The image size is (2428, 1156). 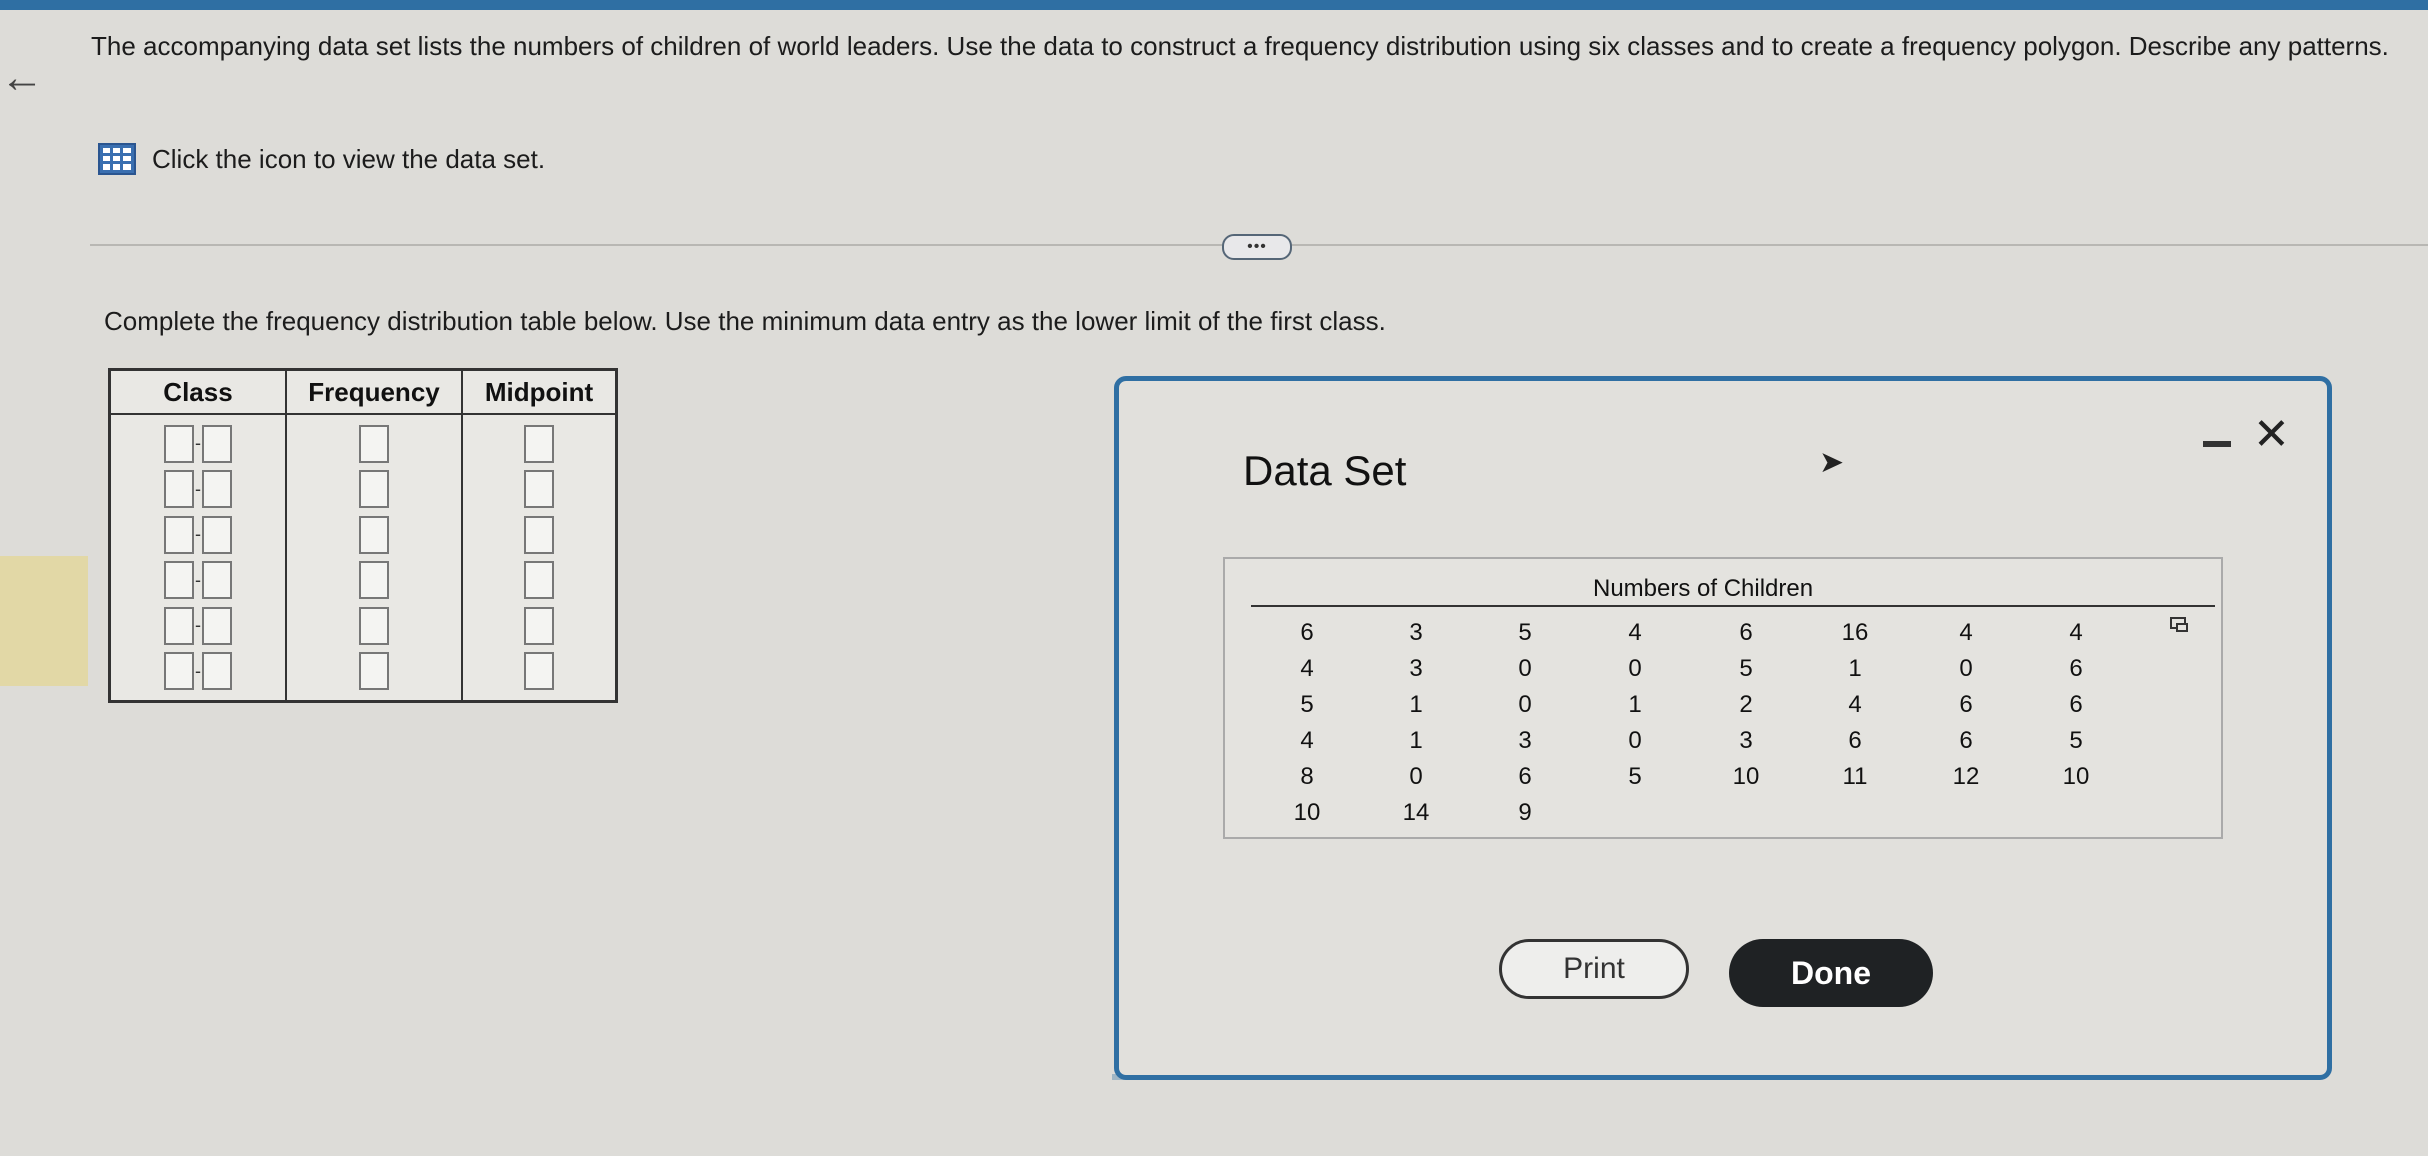 I want to click on view-dataset-label: Click the icon to view the data set., so click(x=348, y=159).